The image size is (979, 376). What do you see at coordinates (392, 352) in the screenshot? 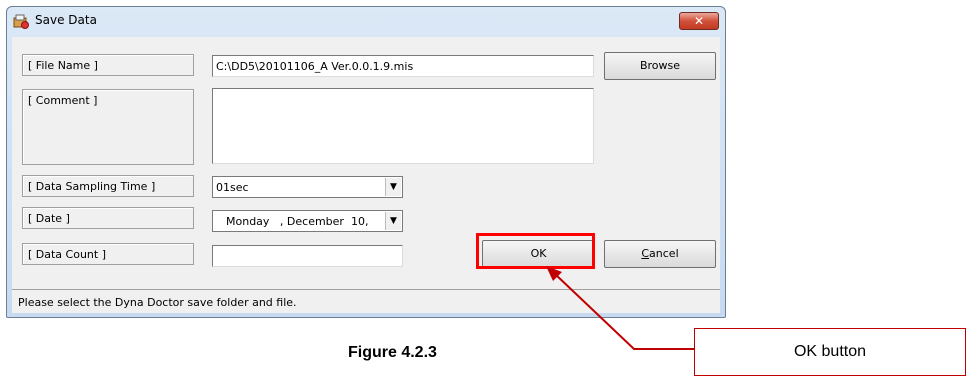
I see `figure-caption: Figure 4.2.3` at bounding box center [392, 352].